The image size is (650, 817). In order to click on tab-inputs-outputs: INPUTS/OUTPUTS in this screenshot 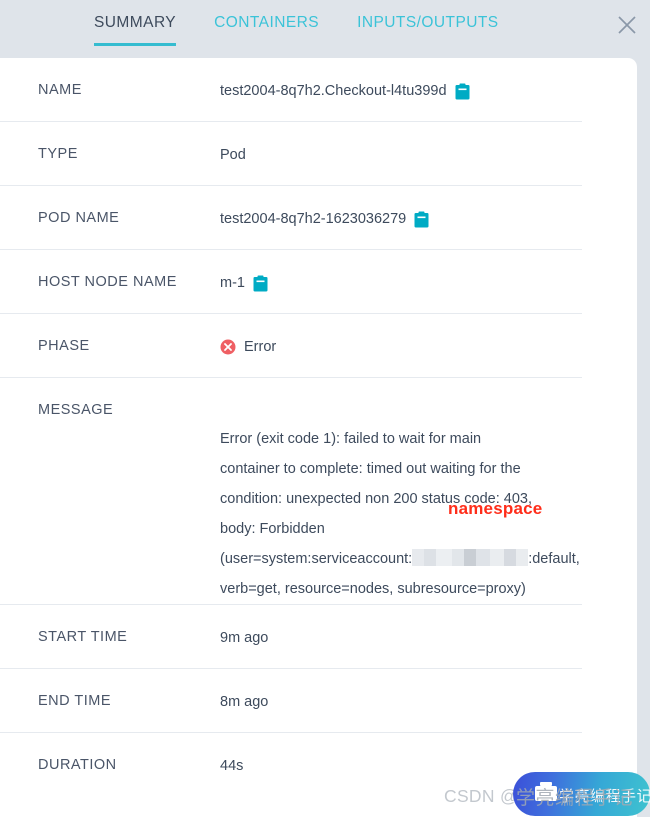, I will do `click(428, 23)`.